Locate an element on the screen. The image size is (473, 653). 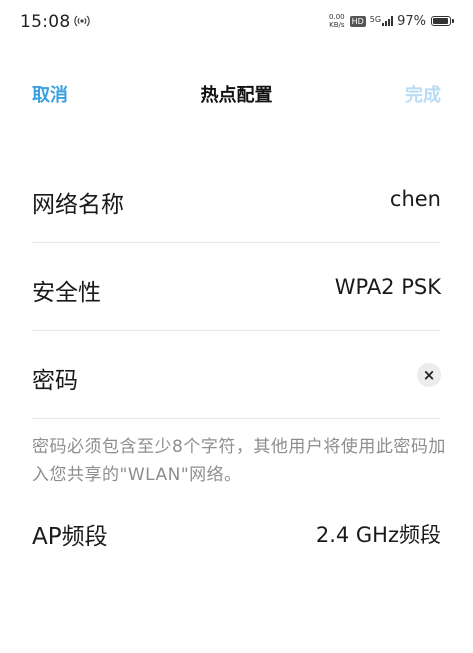
network-name-row: 网络名称 chen is located at coordinates (236, 199).